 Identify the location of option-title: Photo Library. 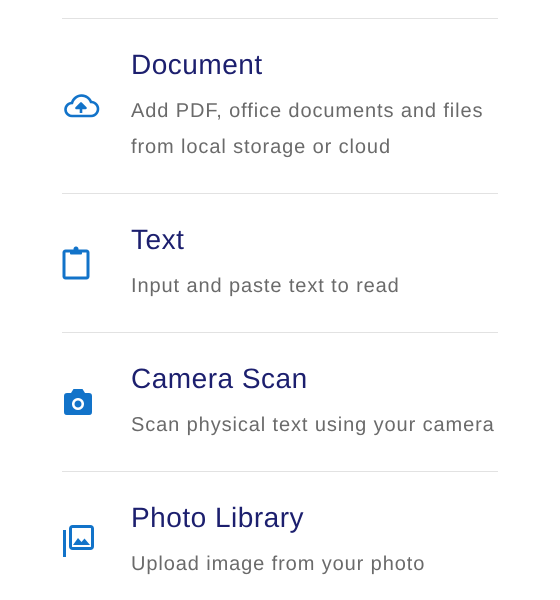
(218, 518).